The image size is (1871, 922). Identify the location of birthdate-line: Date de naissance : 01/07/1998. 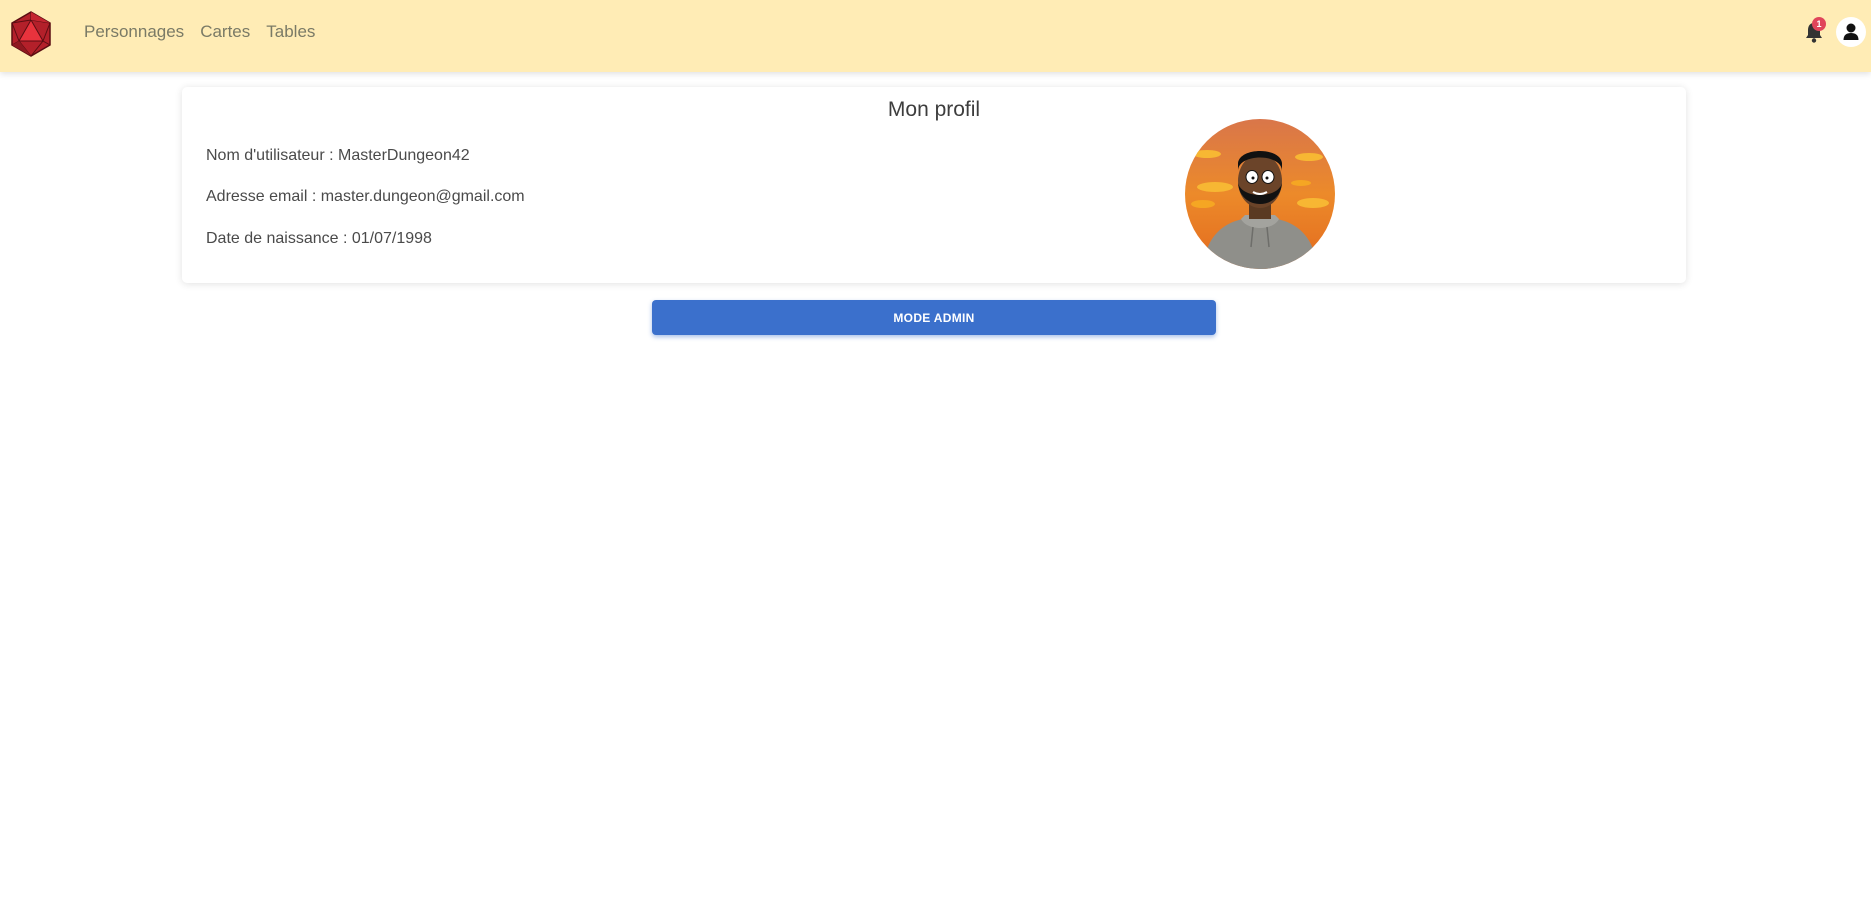
(319, 238).